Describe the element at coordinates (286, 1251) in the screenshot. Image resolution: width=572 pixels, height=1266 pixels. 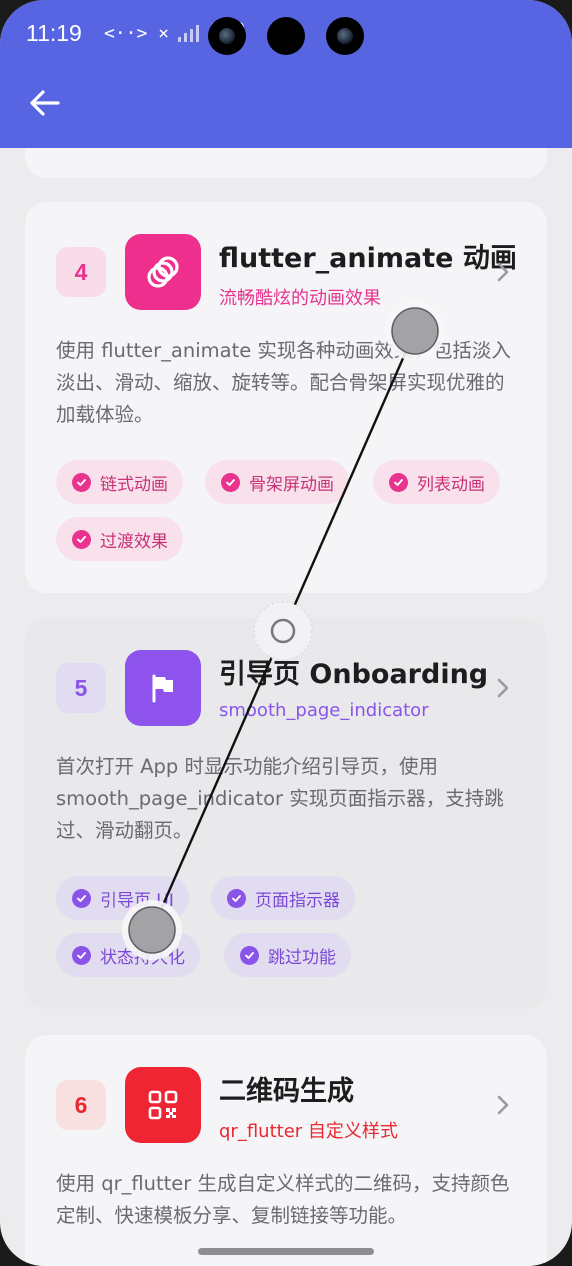
I see `home-indicator` at that location.